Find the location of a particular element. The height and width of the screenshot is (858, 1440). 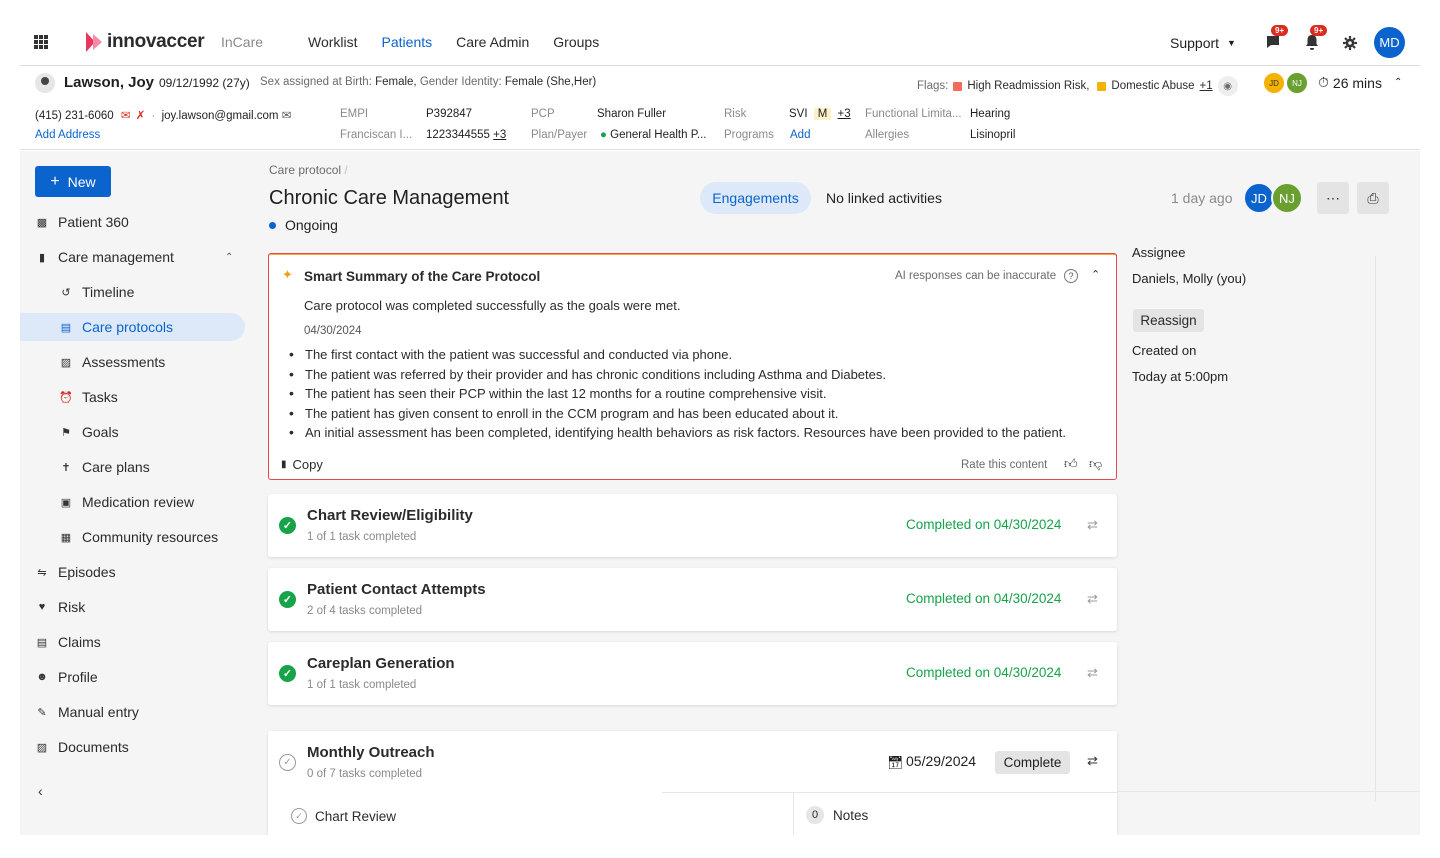

checklist-icon: ▤ is located at coordinates (66, 327).